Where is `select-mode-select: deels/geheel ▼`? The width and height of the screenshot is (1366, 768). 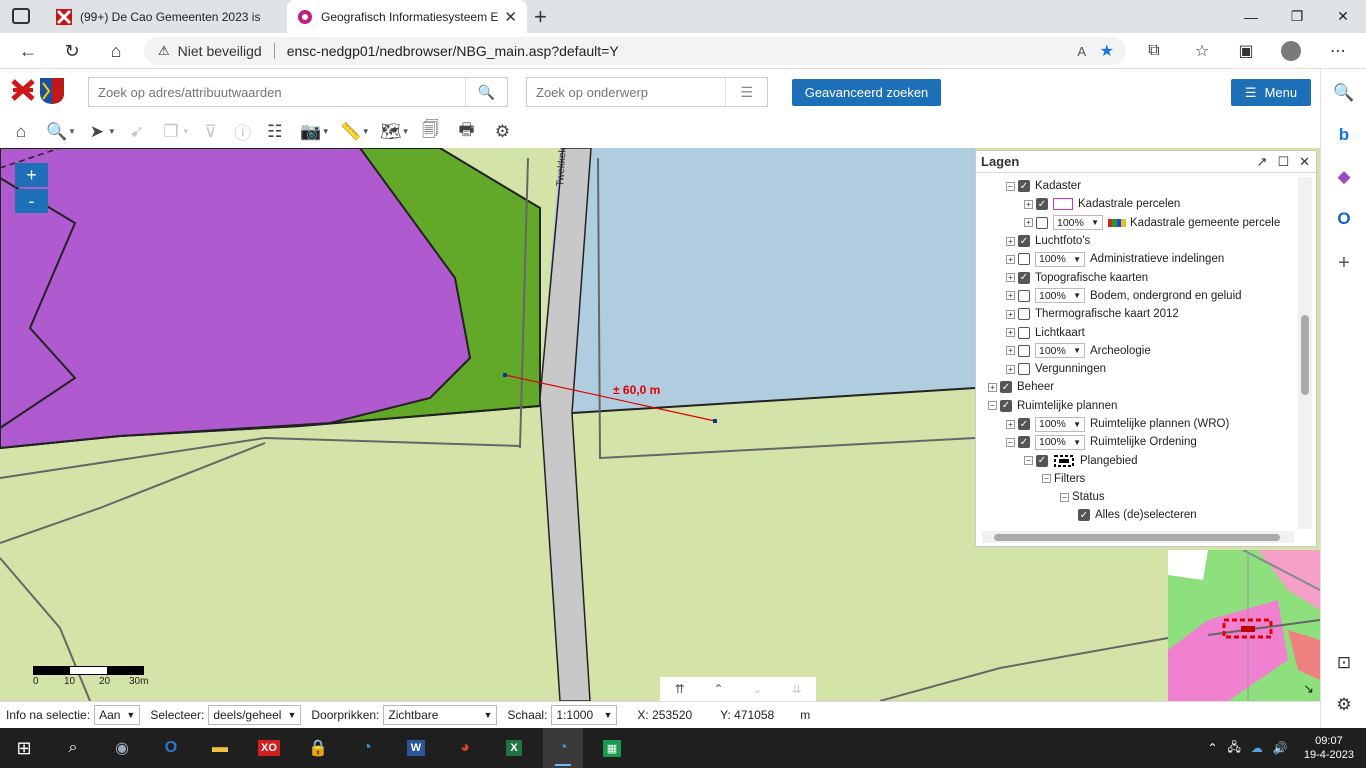 select-mode-select: deels/geheel ▼ is located at coordinates (255, 715).